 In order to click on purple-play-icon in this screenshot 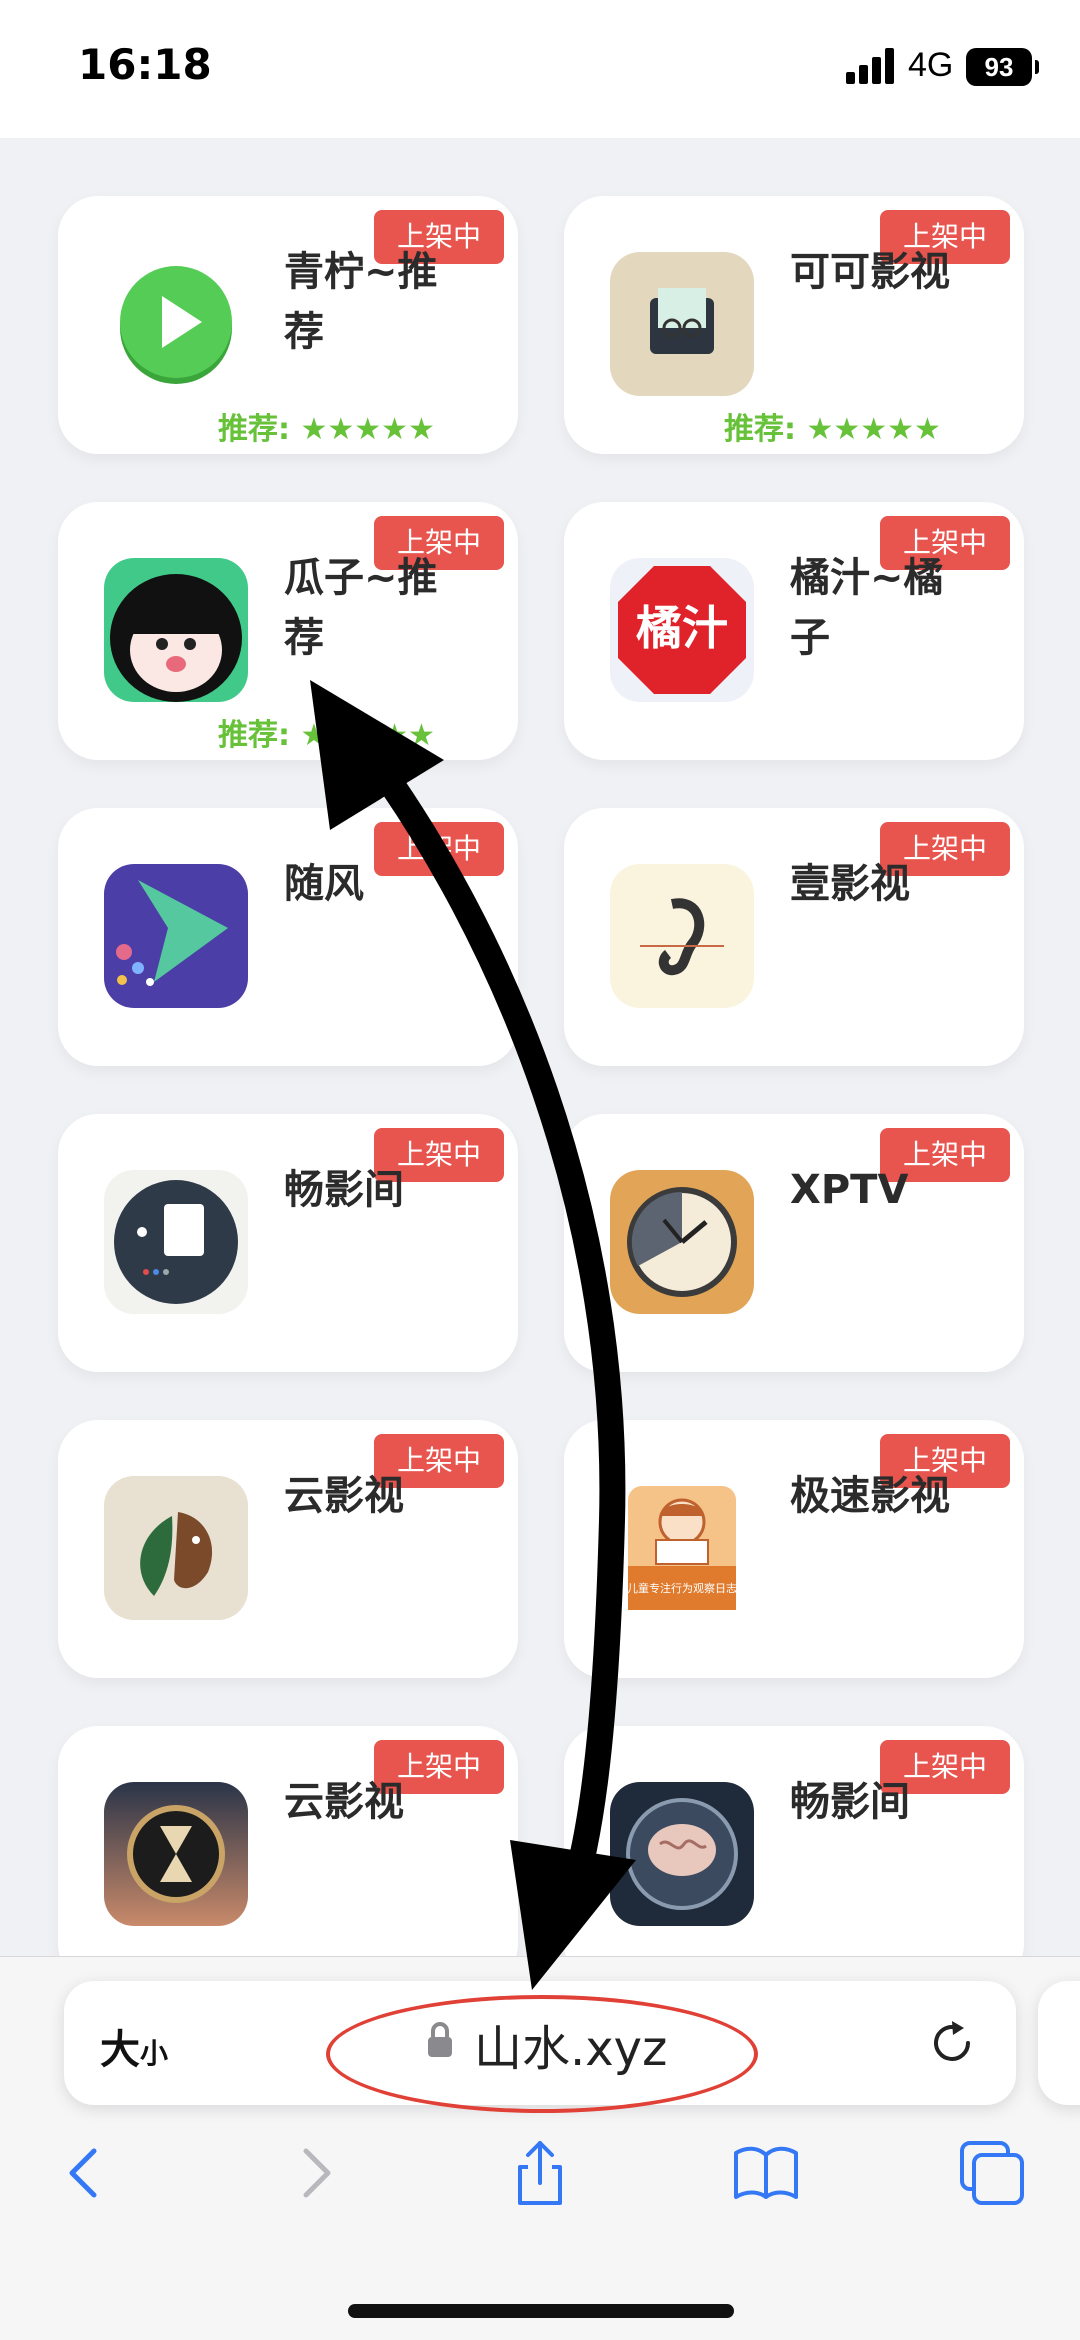, I will do `click(176, 936)`.